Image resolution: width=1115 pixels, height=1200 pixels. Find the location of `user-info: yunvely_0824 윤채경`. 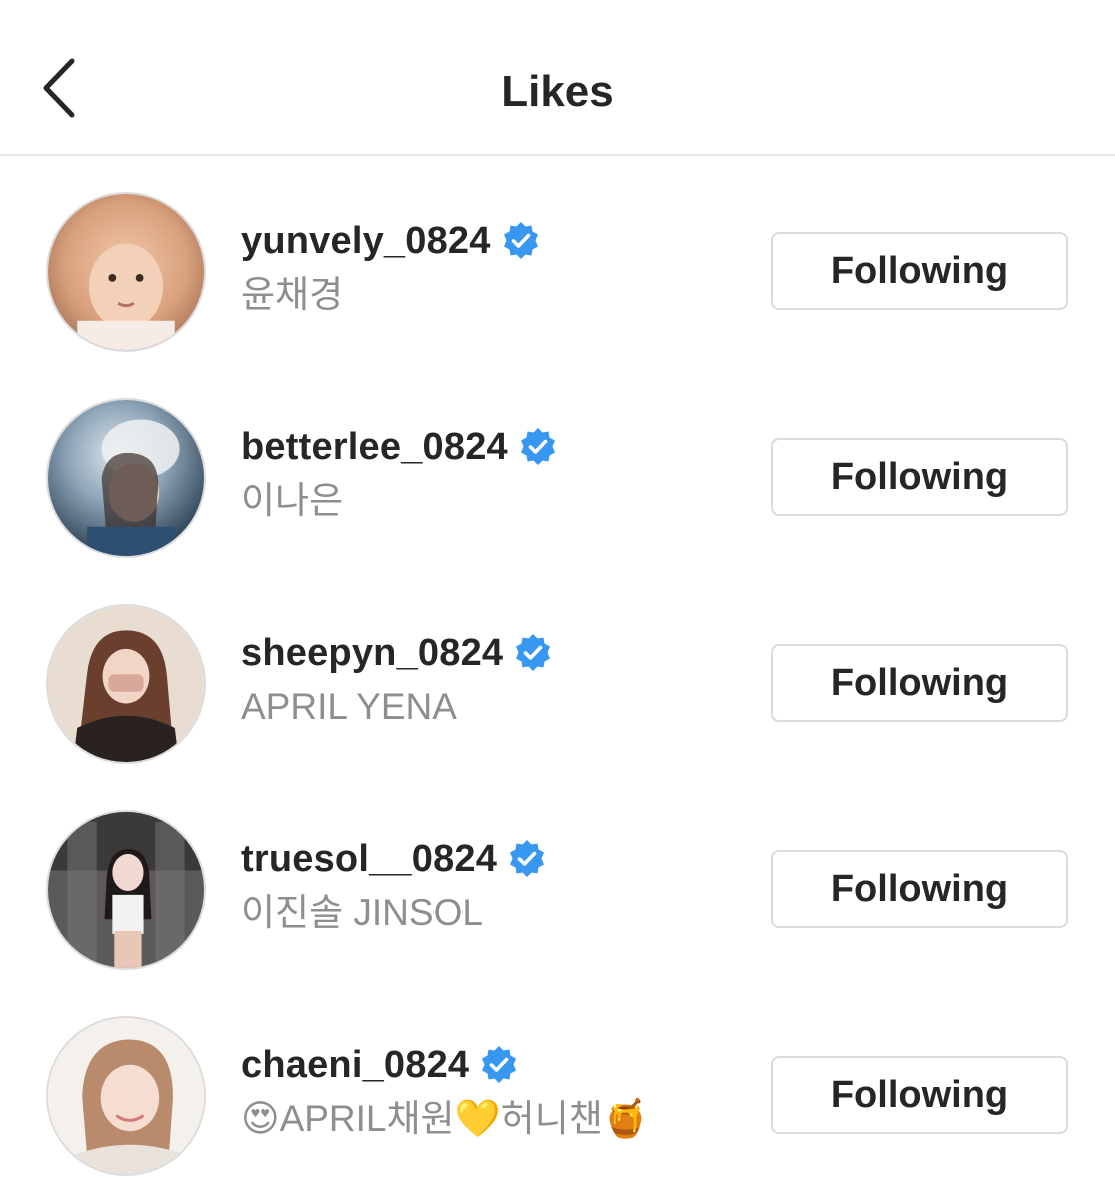

user-info: yunvely_0824 윤채경 is located at coordinates (391, 266).